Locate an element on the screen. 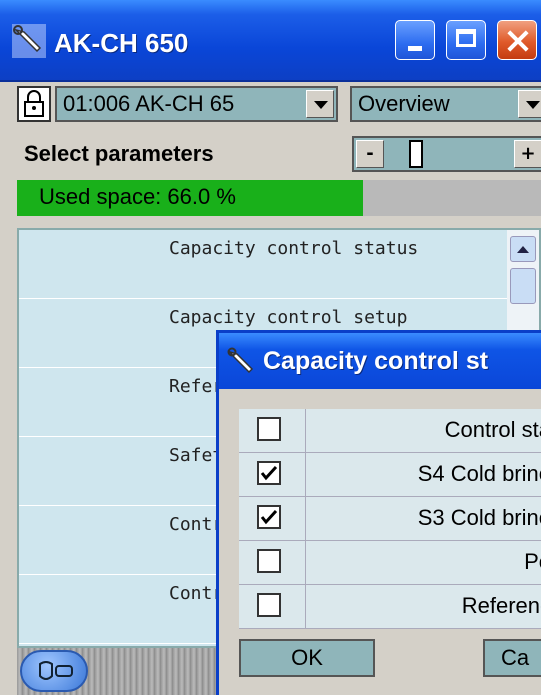 The width and height of the screenshot is (541, 695). select-parameters-label: Select parameters is located at coordinates (119, 153).